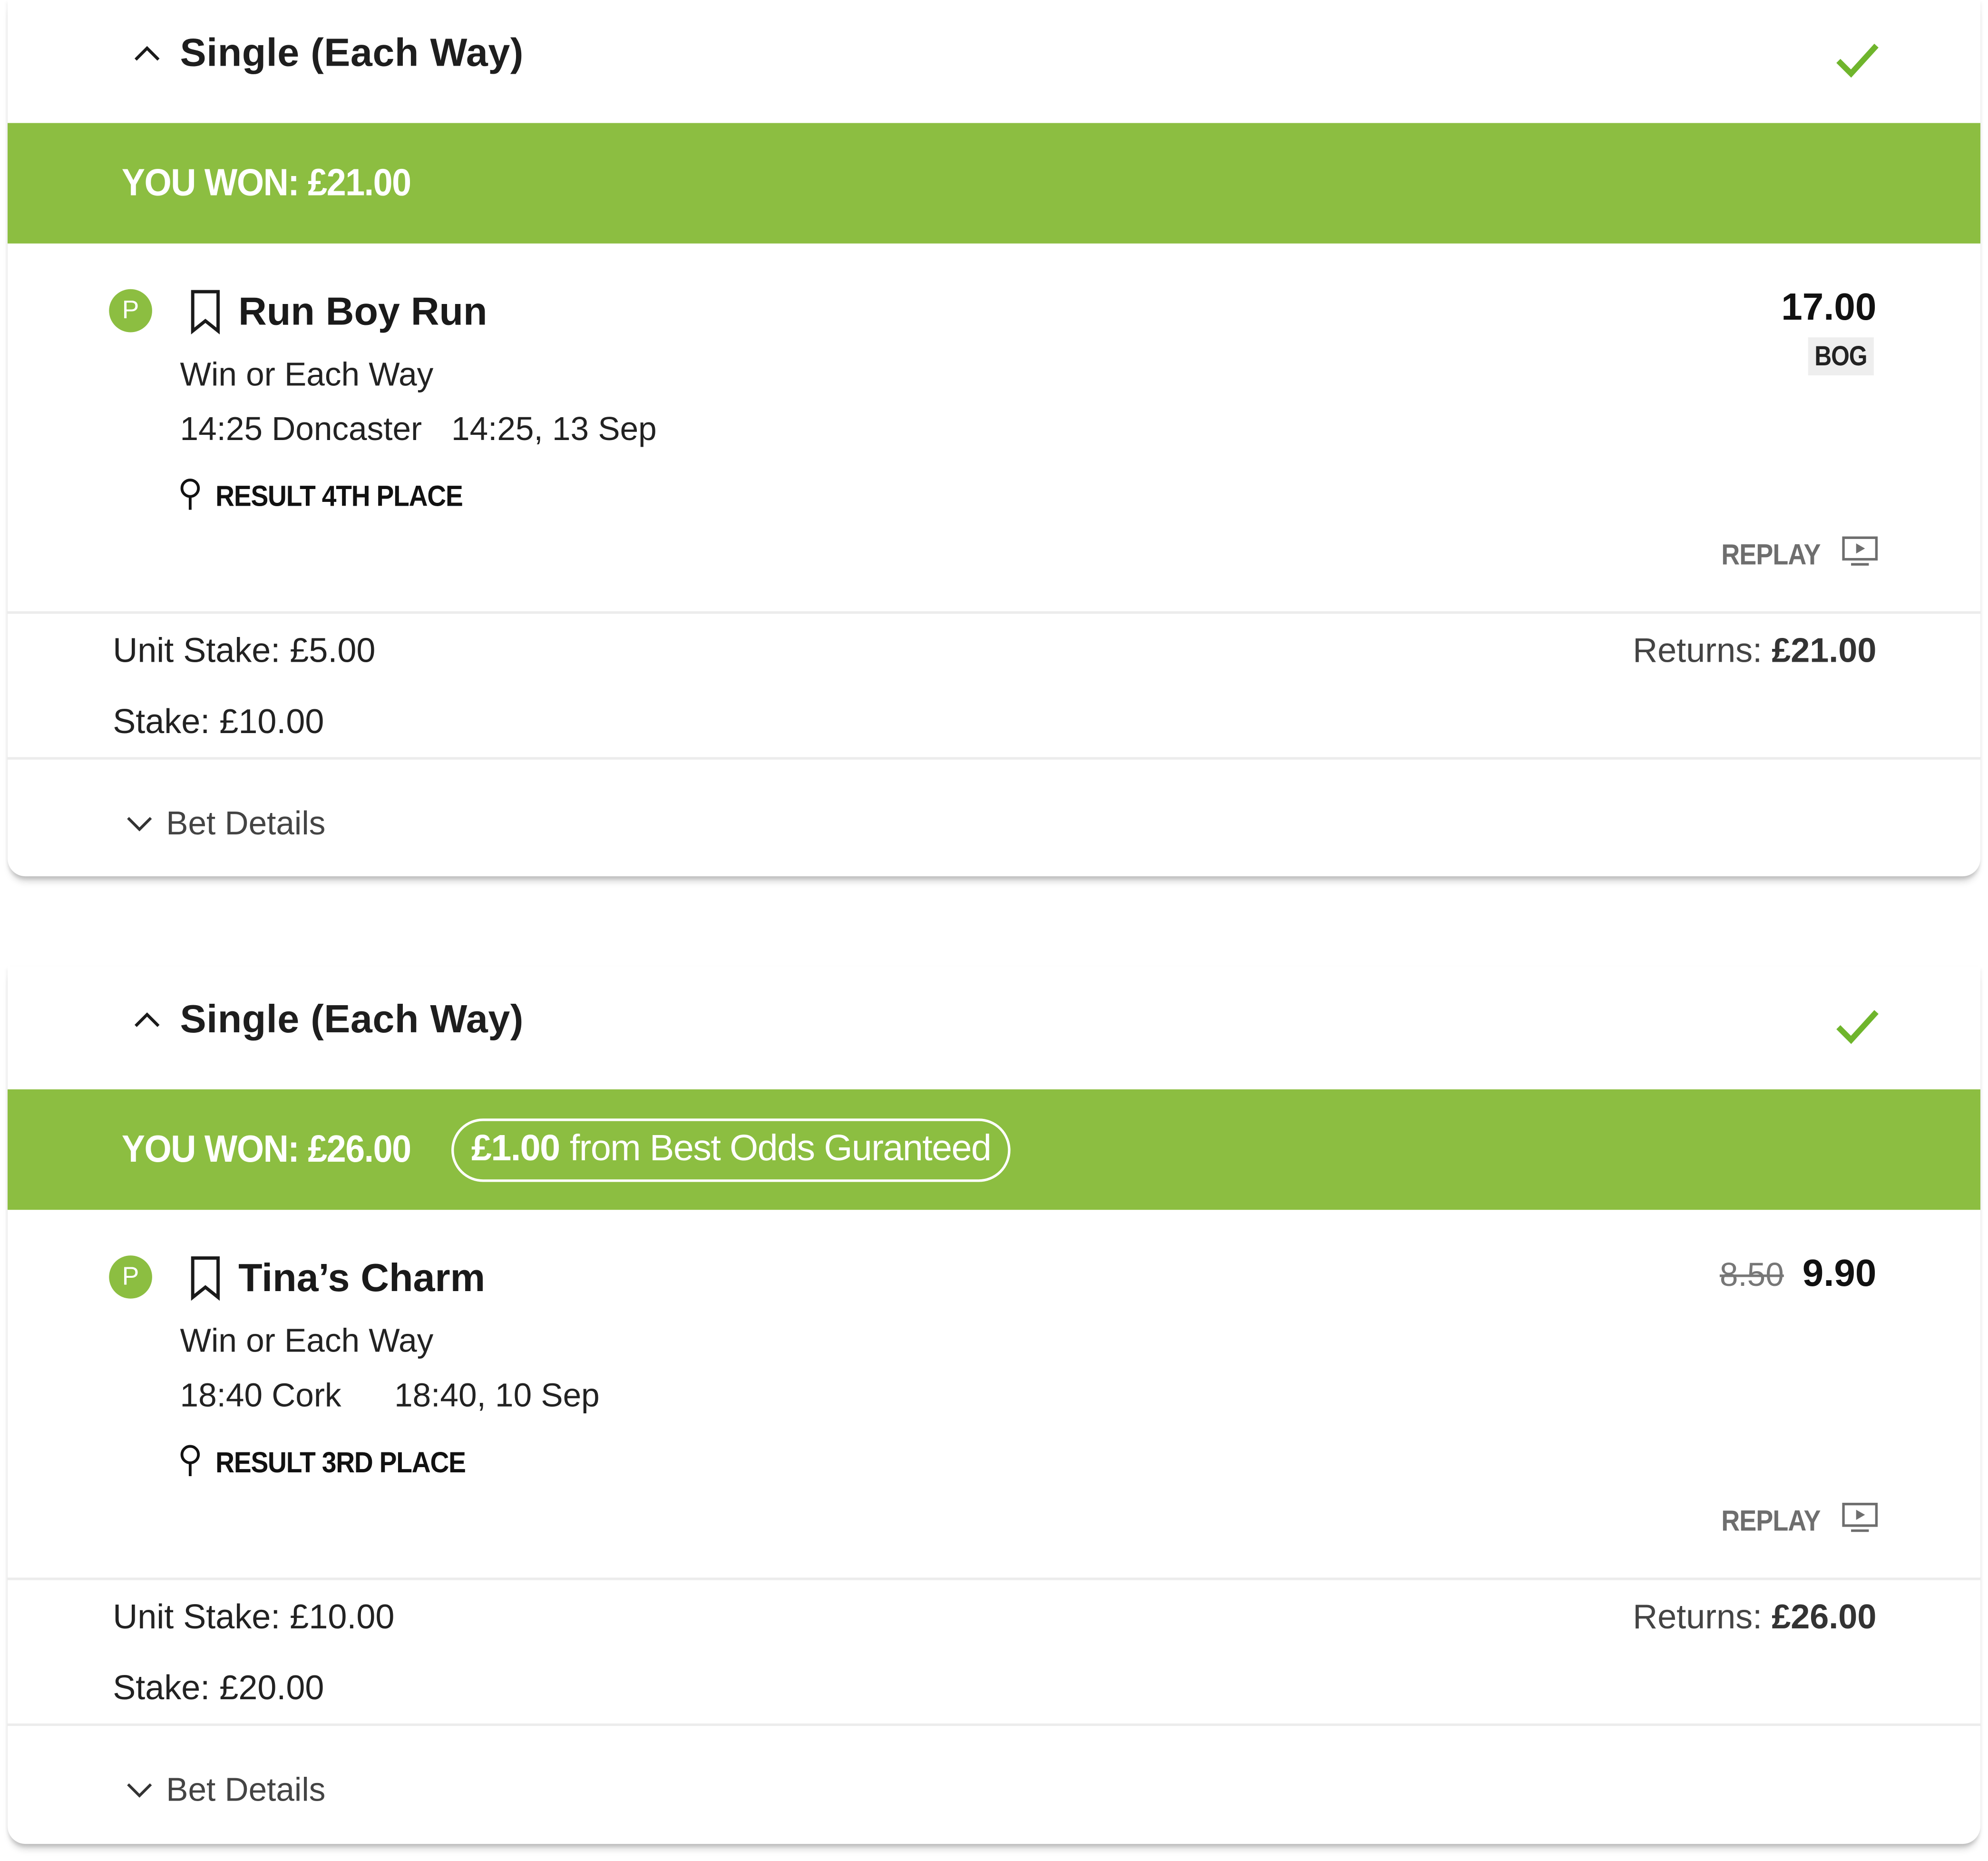 Image resolution: width=1988 pixels, height=1861 pixels. What do you see at coordinates (1825, 1617) in the screenshot?
I see `returns-value: £26.00` at bounding box center [1825, 1617].